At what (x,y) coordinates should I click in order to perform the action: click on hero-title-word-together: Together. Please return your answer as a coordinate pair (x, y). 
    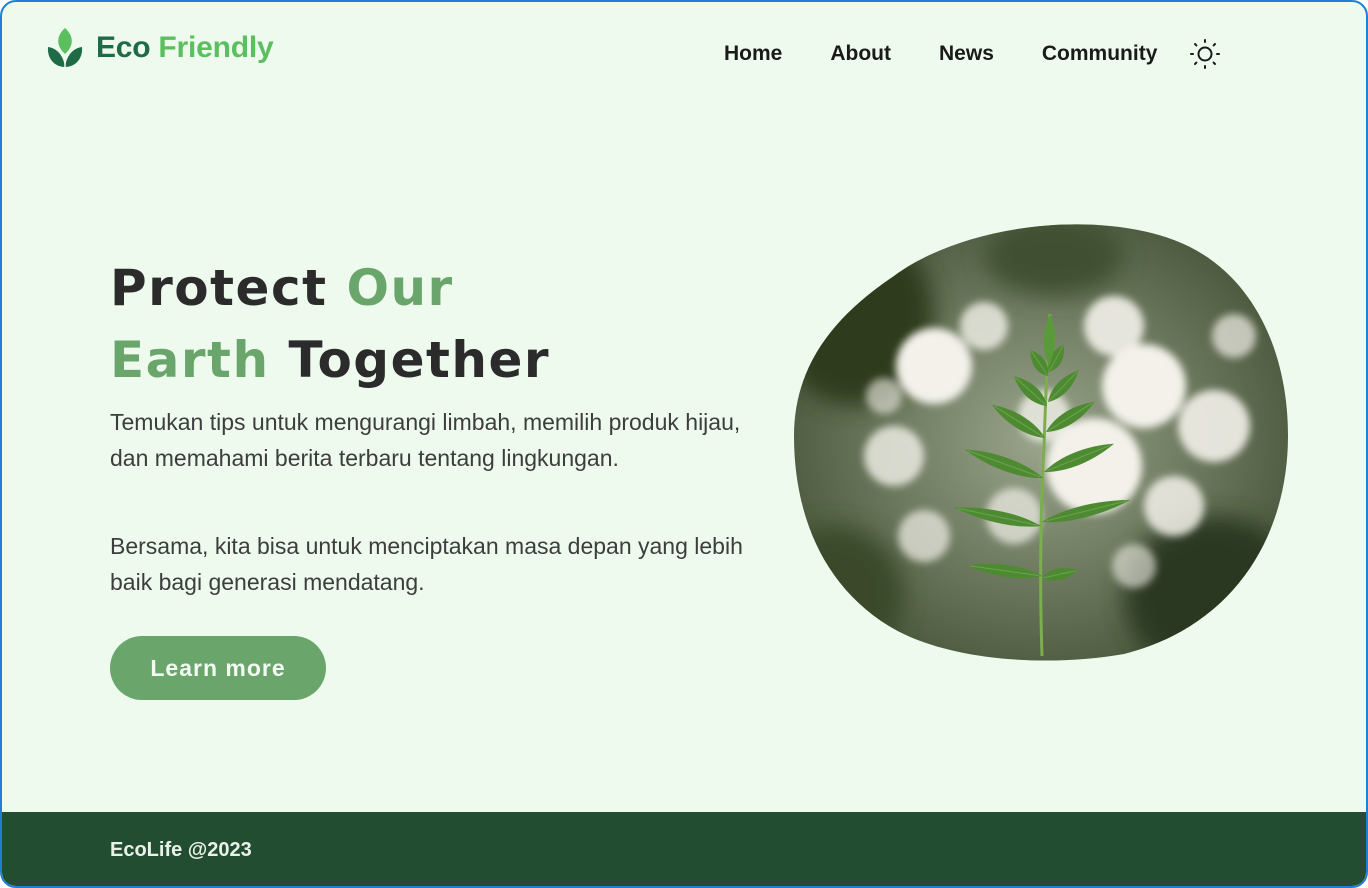
    Looking at the image, I should click on (419, 360).